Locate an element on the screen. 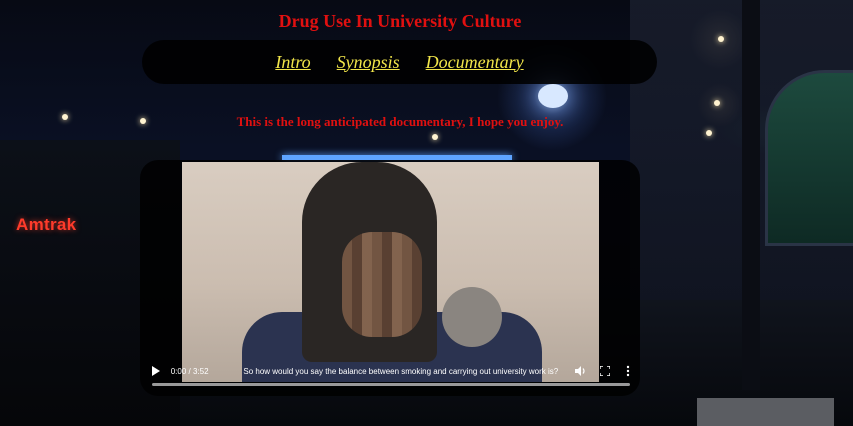  volume-icon is located at coordinates (581, 371).